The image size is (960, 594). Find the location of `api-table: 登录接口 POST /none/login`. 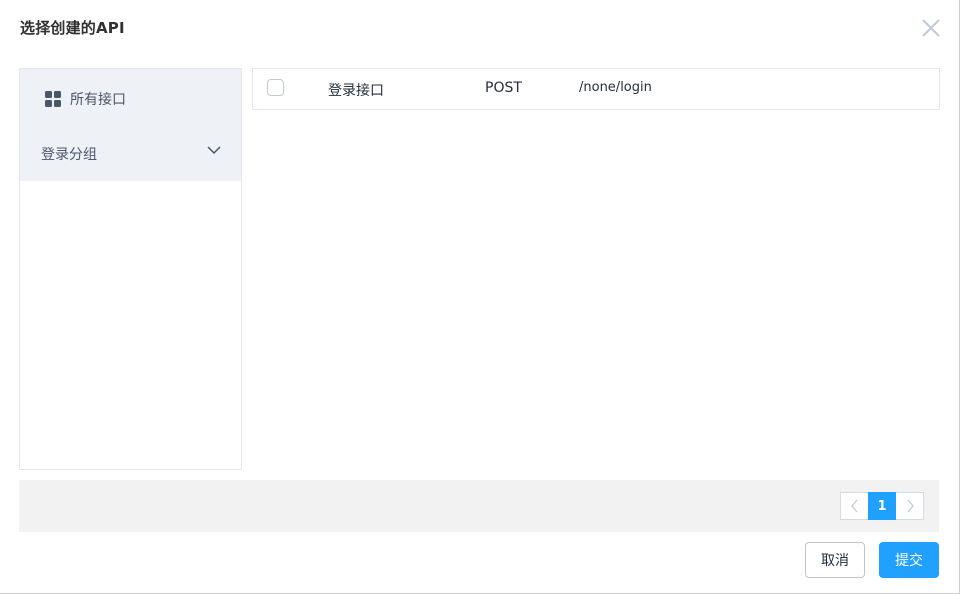

api-table: 登录接口 POST /none/login is located at coordinates (596, 89).